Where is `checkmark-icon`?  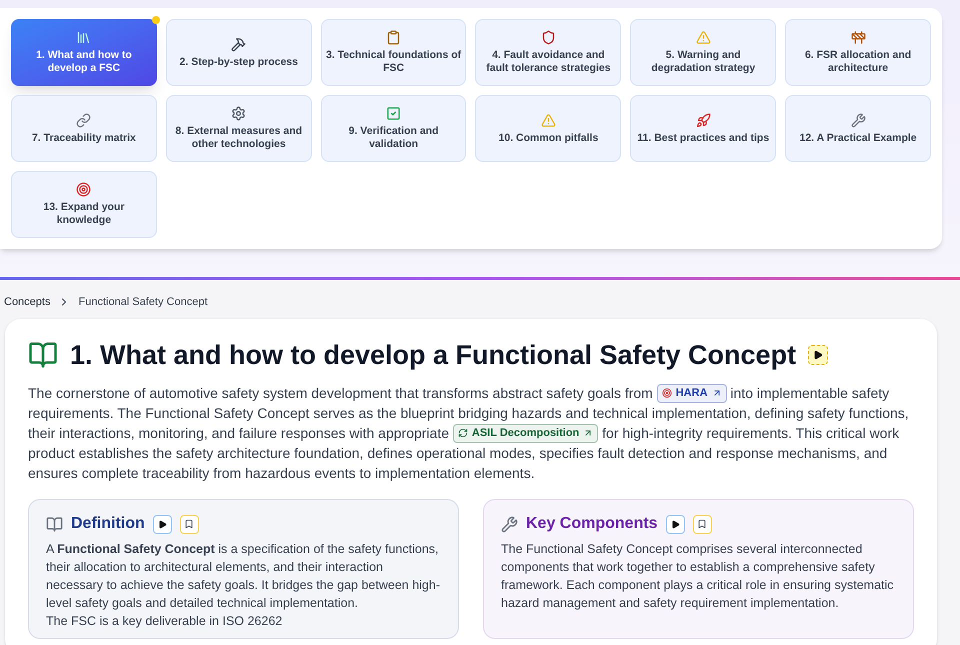 checkmark-icon is located at coordinates (394, 113).